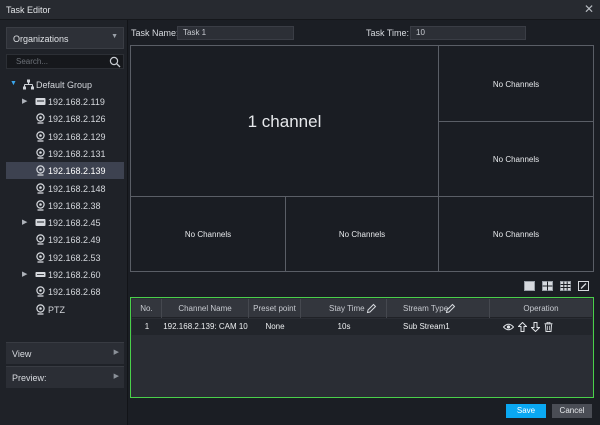 The image size is (600, 425). I want to click on tree-item-label: 192.168.2.119, so click(76, 102).